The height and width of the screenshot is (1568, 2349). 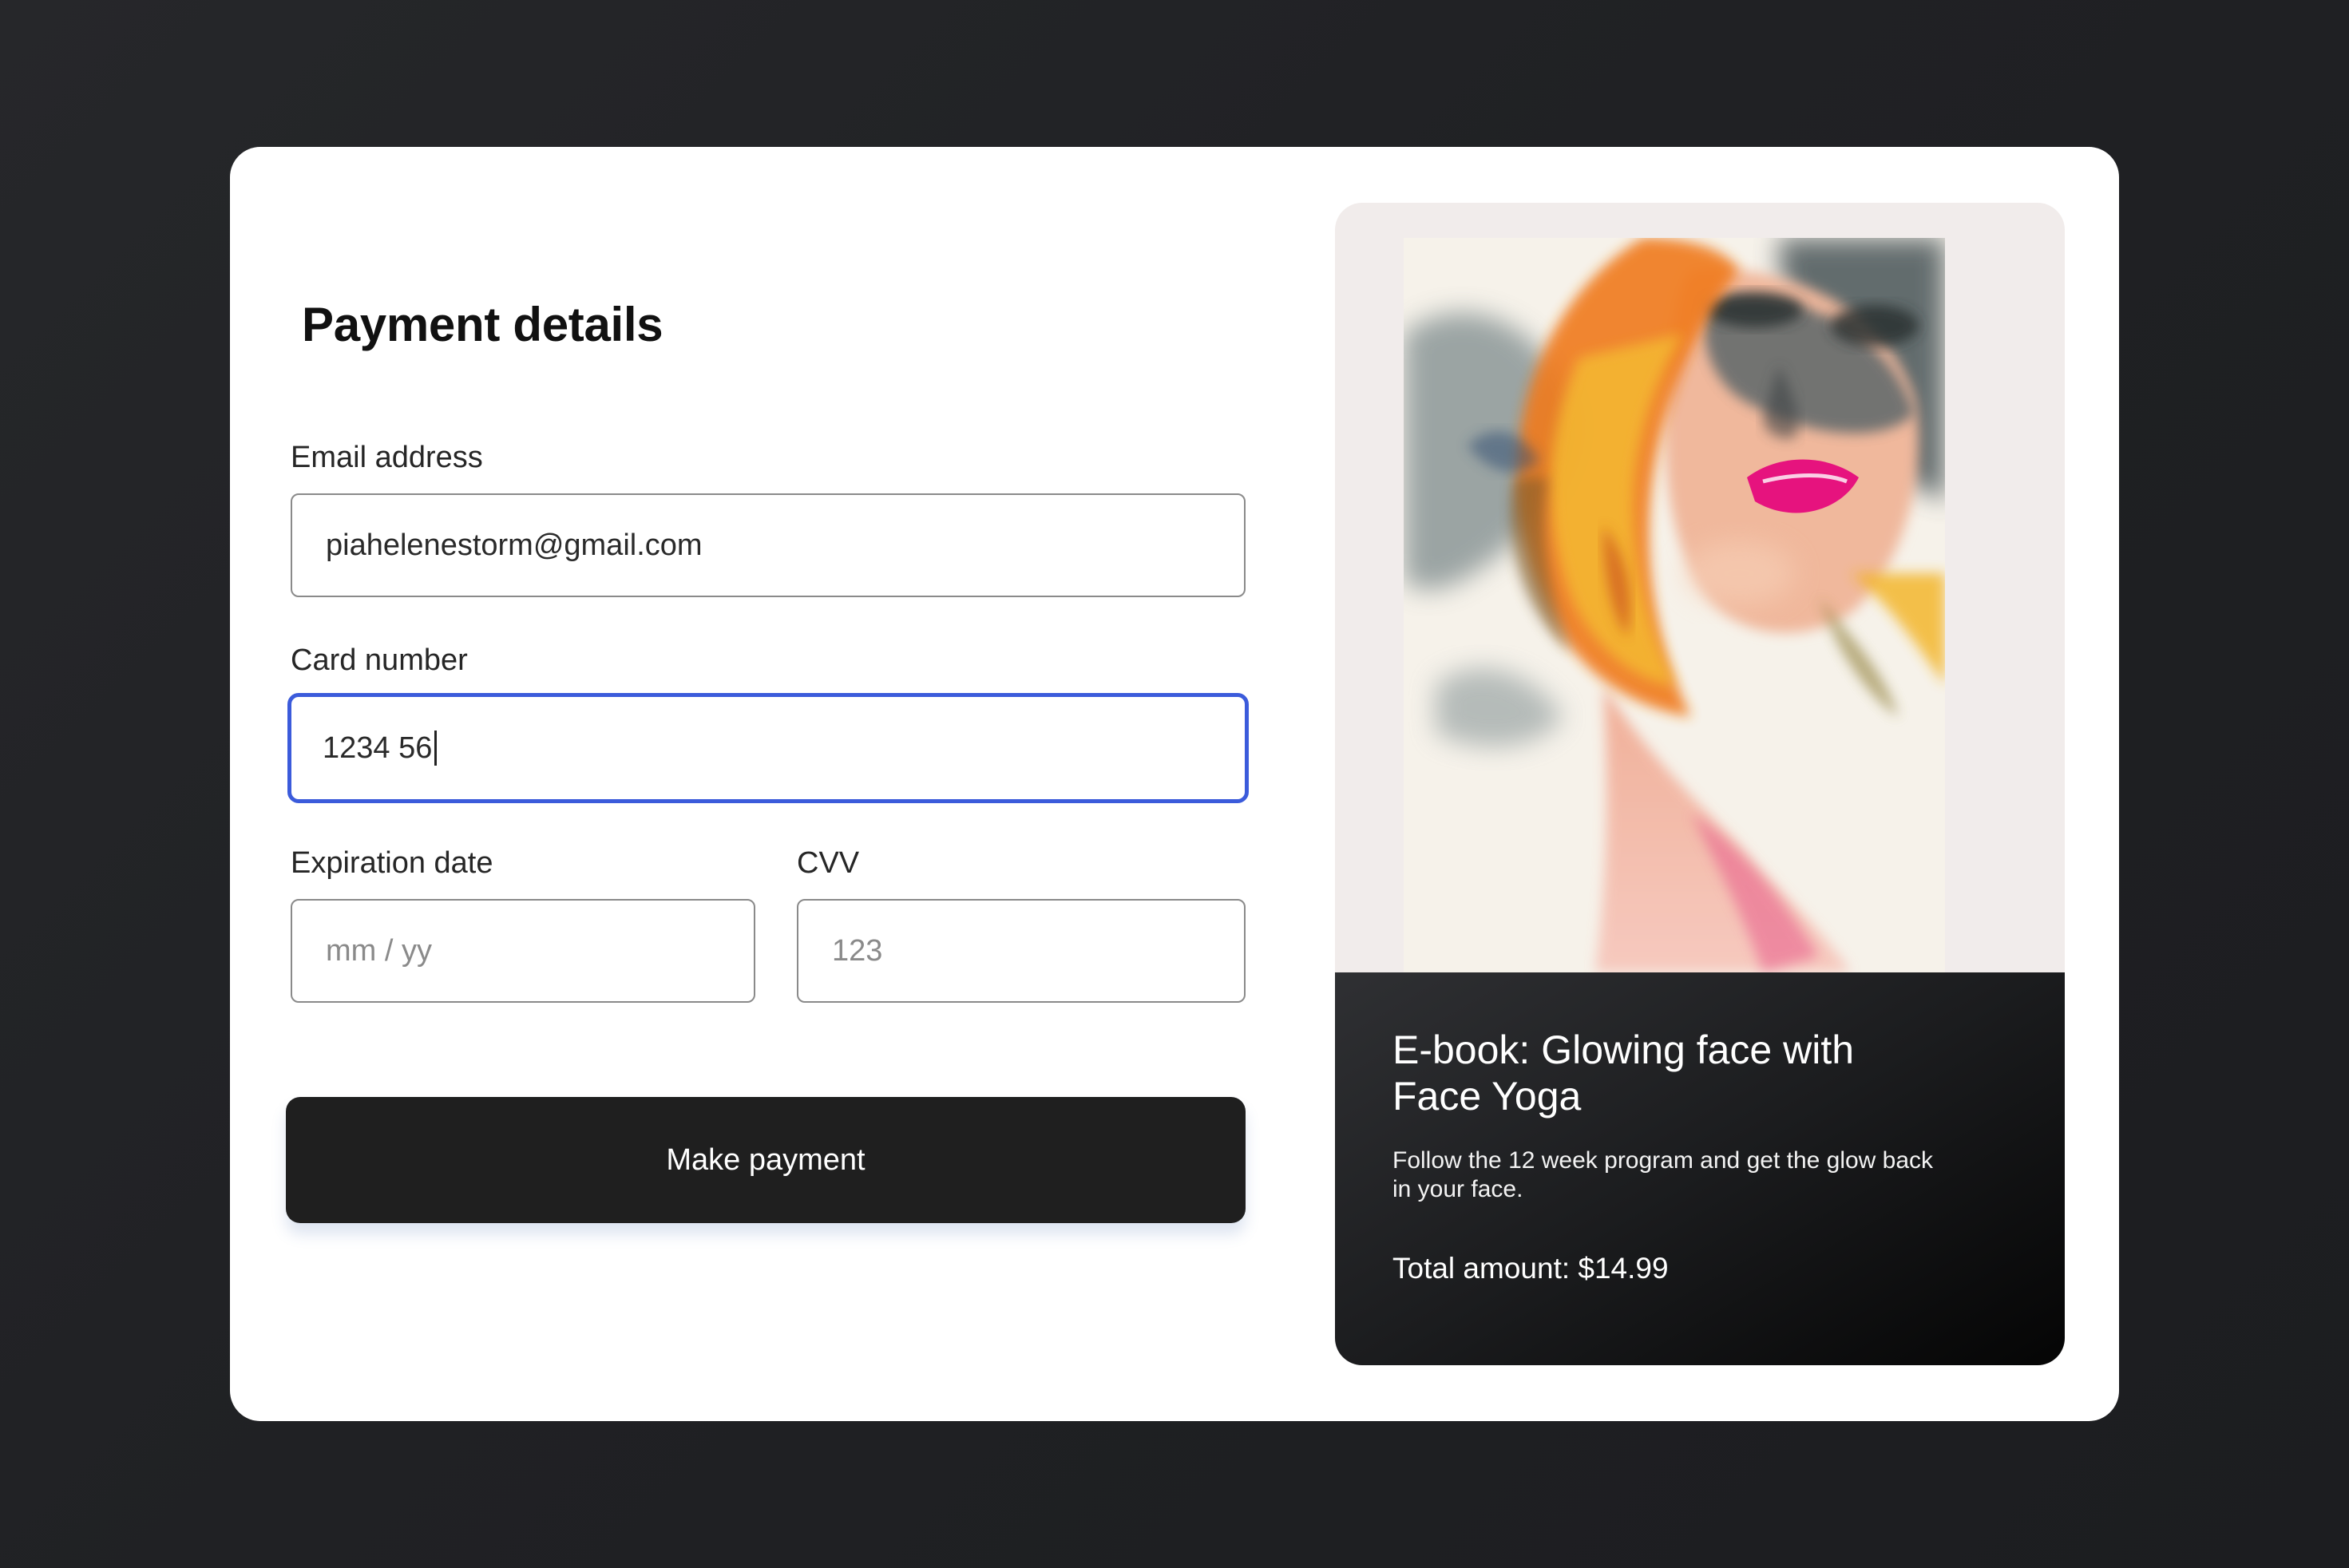 I want to click on product-title: E-book: Glowing face with Face Yoga, so click(x=1623, y=1073).